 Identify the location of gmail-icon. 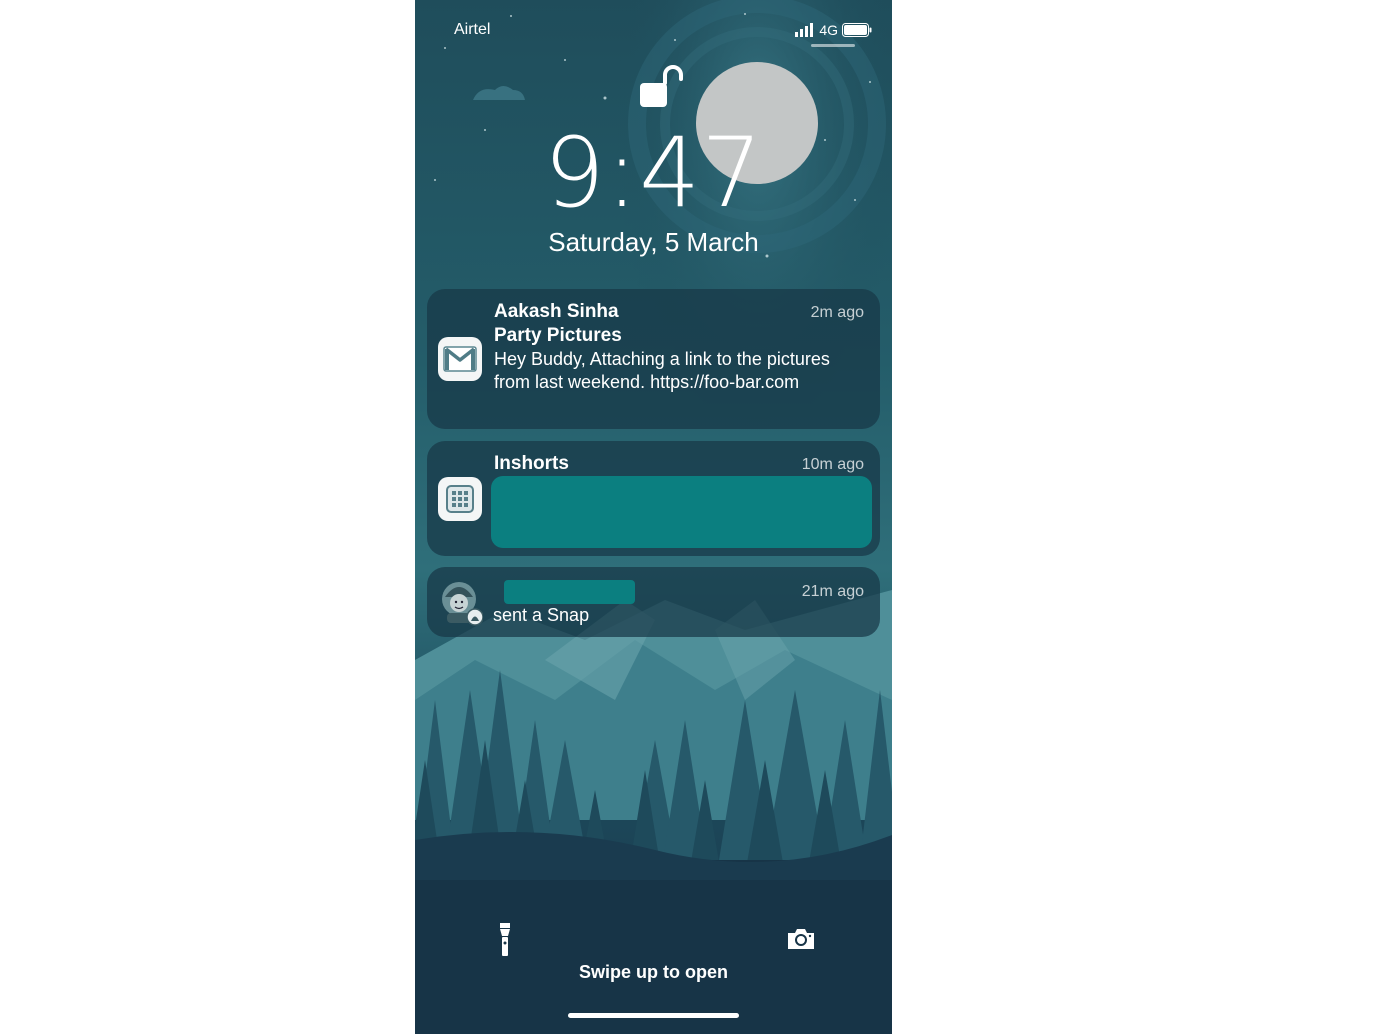
(460, 359).